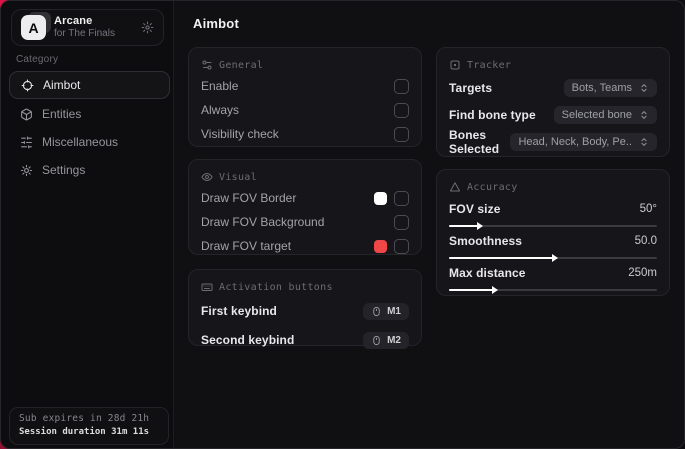 Image resolution: width=685 pixels, height=449 pixels. What do you see at coordinates (239, 311) in the screenshot?
I see `first-keybind-label: First keybind` at bounding box center [239, 311].